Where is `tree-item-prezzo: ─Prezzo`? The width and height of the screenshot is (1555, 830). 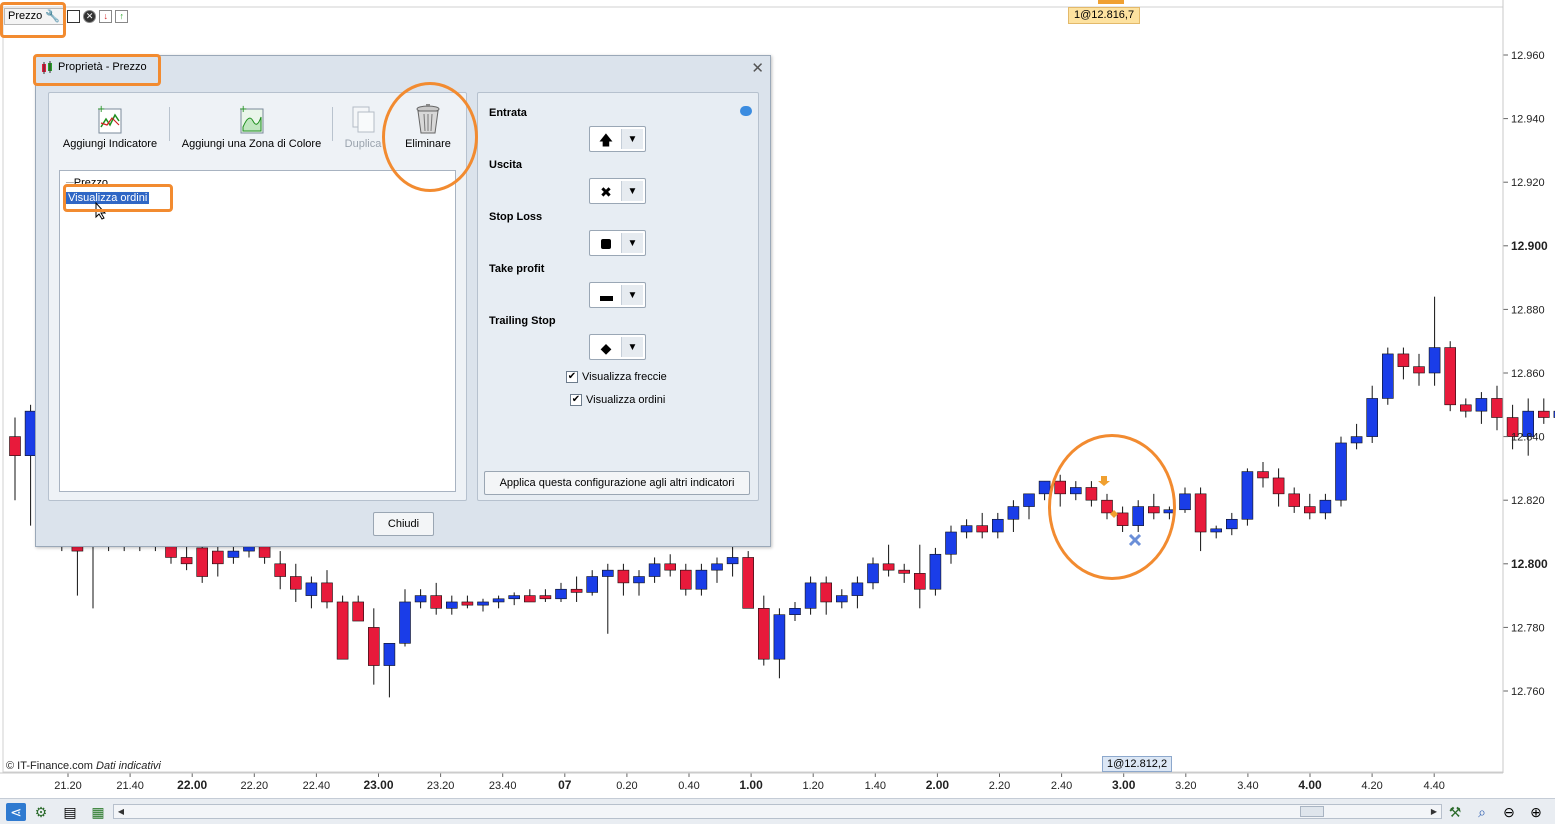 tree-item-prezzo: ─Prezzo is located at coordinates (87, 183).